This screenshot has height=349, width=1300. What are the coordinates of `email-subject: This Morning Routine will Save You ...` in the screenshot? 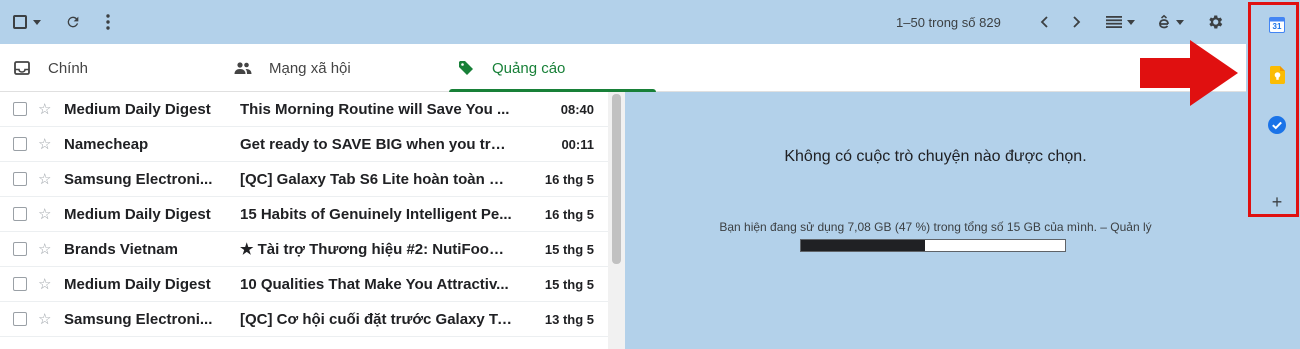 It's located at (375, 109).